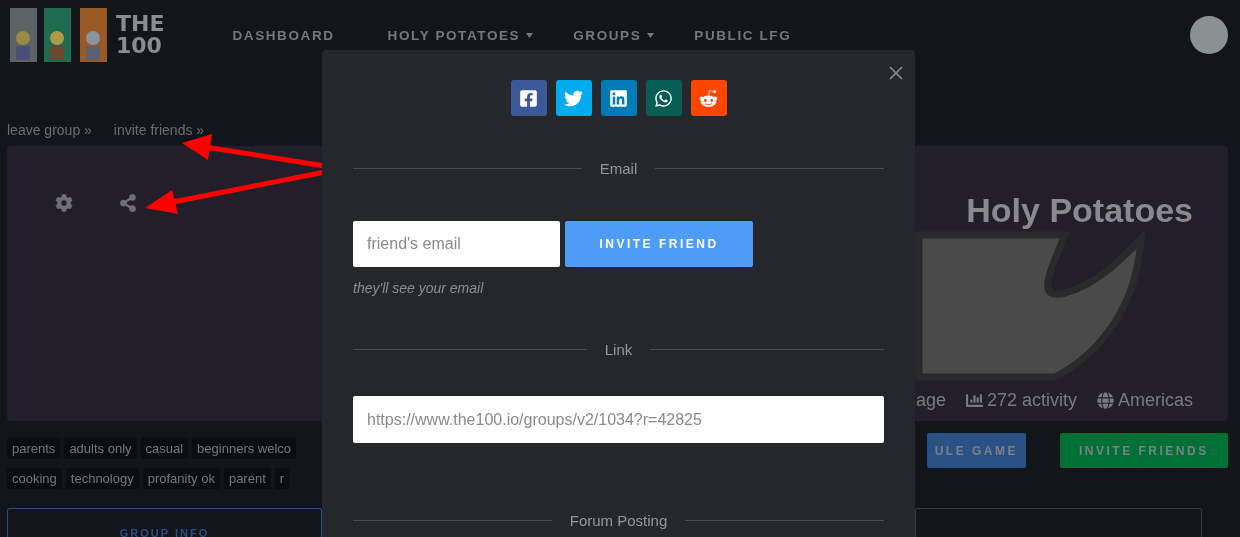 This screenshot has height=537, width=1240. What do you see at coordinates (164, 522) in the screenshot?
I see `group-tab: GROUP INFO` at bounding box center [164, 522].